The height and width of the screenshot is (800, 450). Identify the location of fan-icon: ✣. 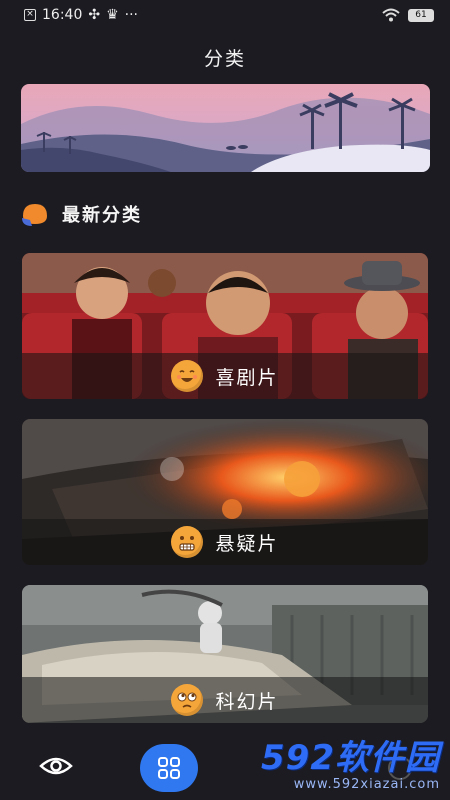
(94, 15).